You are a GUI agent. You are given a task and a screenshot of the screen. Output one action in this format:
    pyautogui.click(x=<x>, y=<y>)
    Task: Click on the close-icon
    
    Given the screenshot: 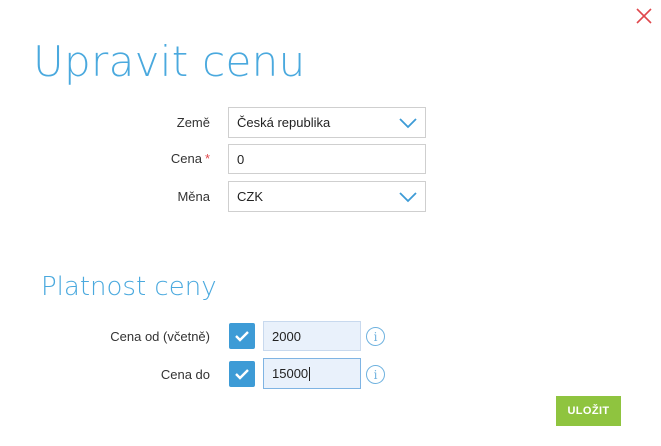 What is the action you would take?
    pyautogui.click(x=644, y=16)
    